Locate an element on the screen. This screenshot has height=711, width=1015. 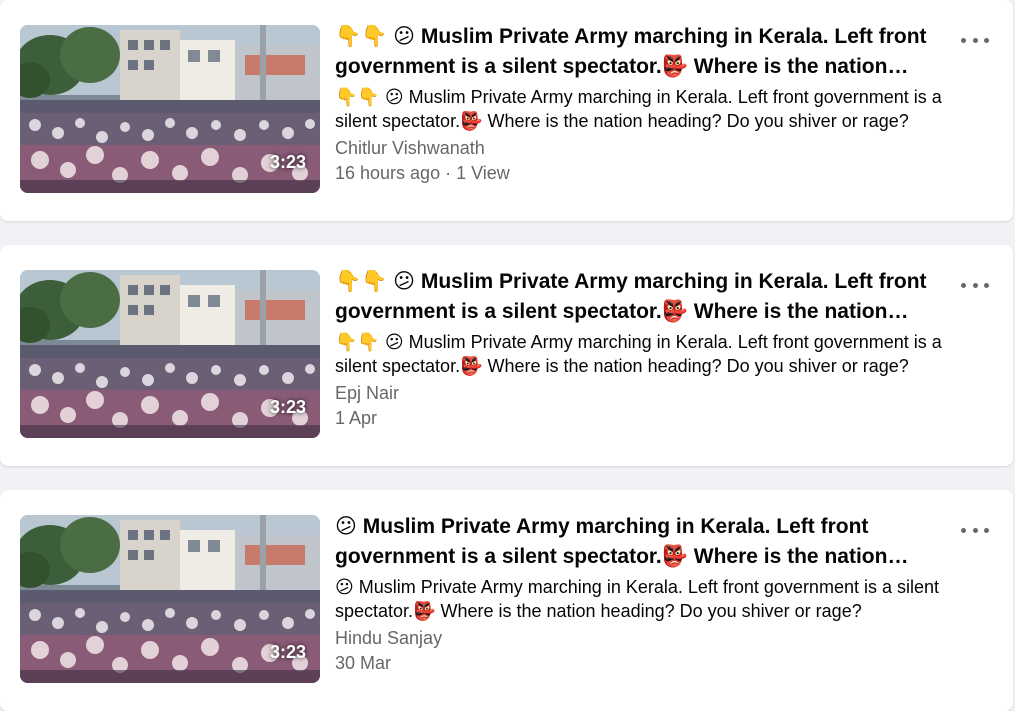
author-name: Hindu Sanjay is located at coordinates (642, 638).